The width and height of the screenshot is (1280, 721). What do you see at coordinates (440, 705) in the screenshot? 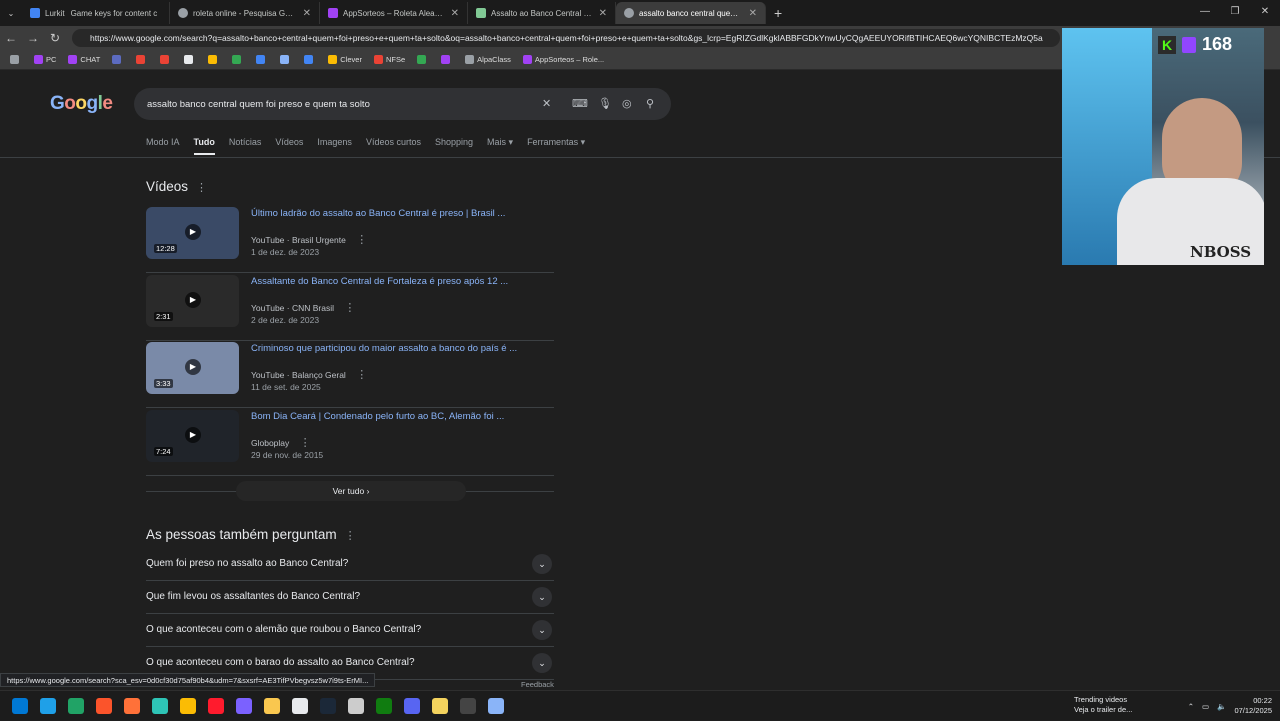
I see `notes-icon` at bounding box center [440, 705].